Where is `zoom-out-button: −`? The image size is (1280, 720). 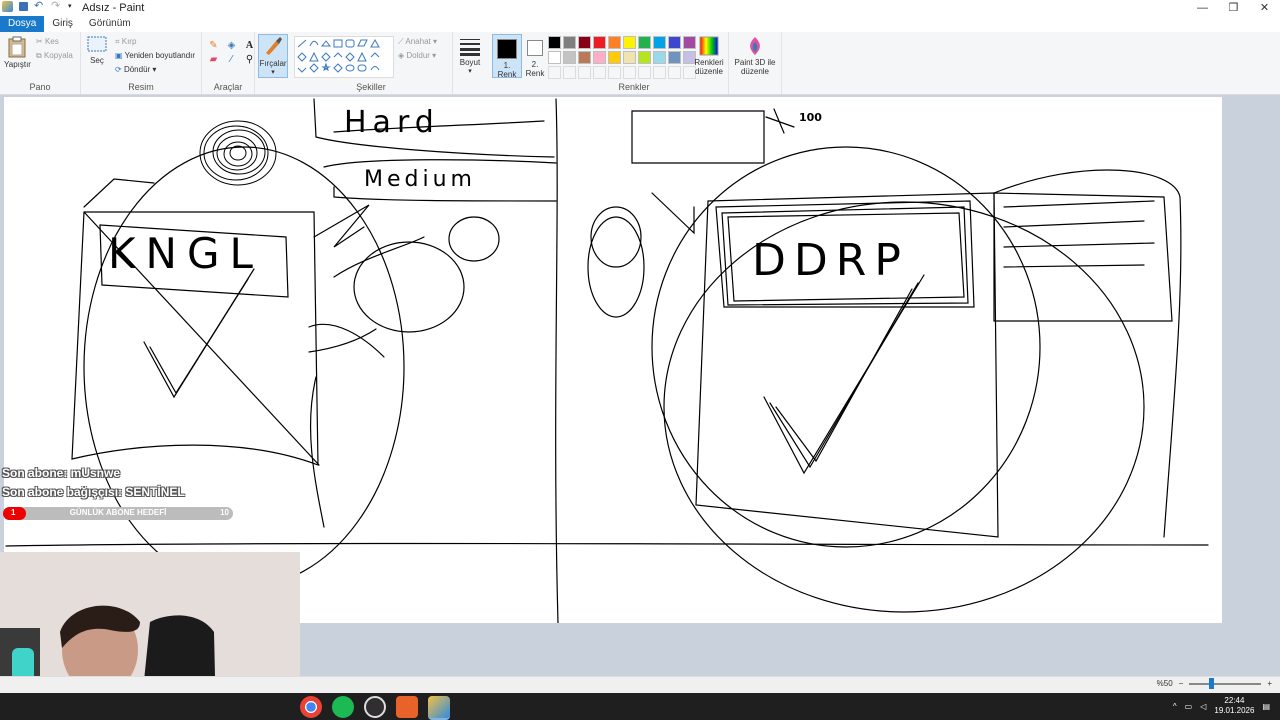
zoom-out-button: − is located at coordinates (1181, 683).